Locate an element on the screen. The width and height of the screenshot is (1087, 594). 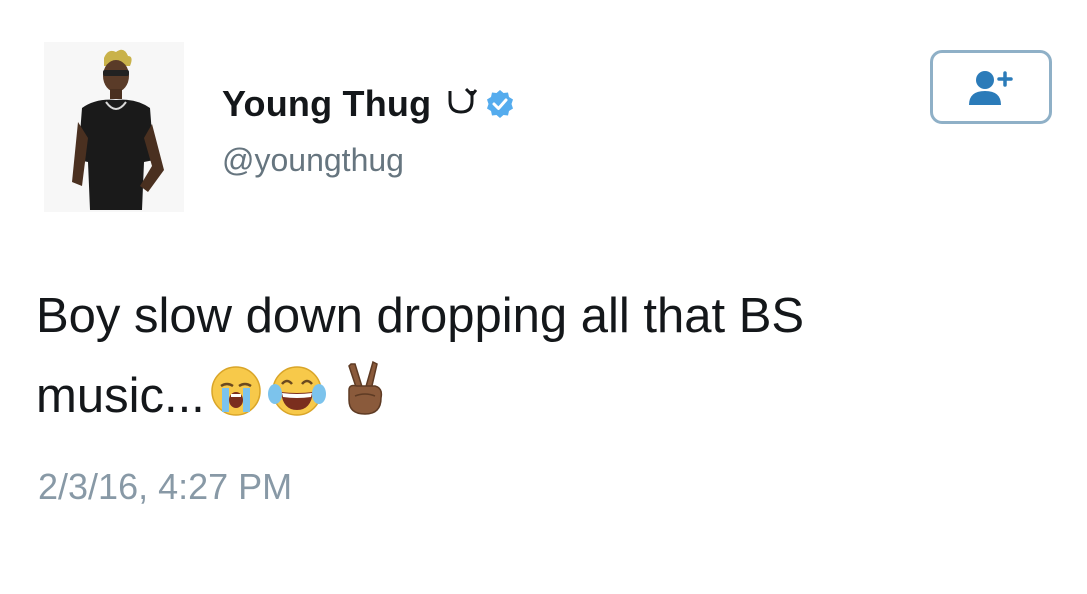
add-user-icon is located at coordinates (991, 88).